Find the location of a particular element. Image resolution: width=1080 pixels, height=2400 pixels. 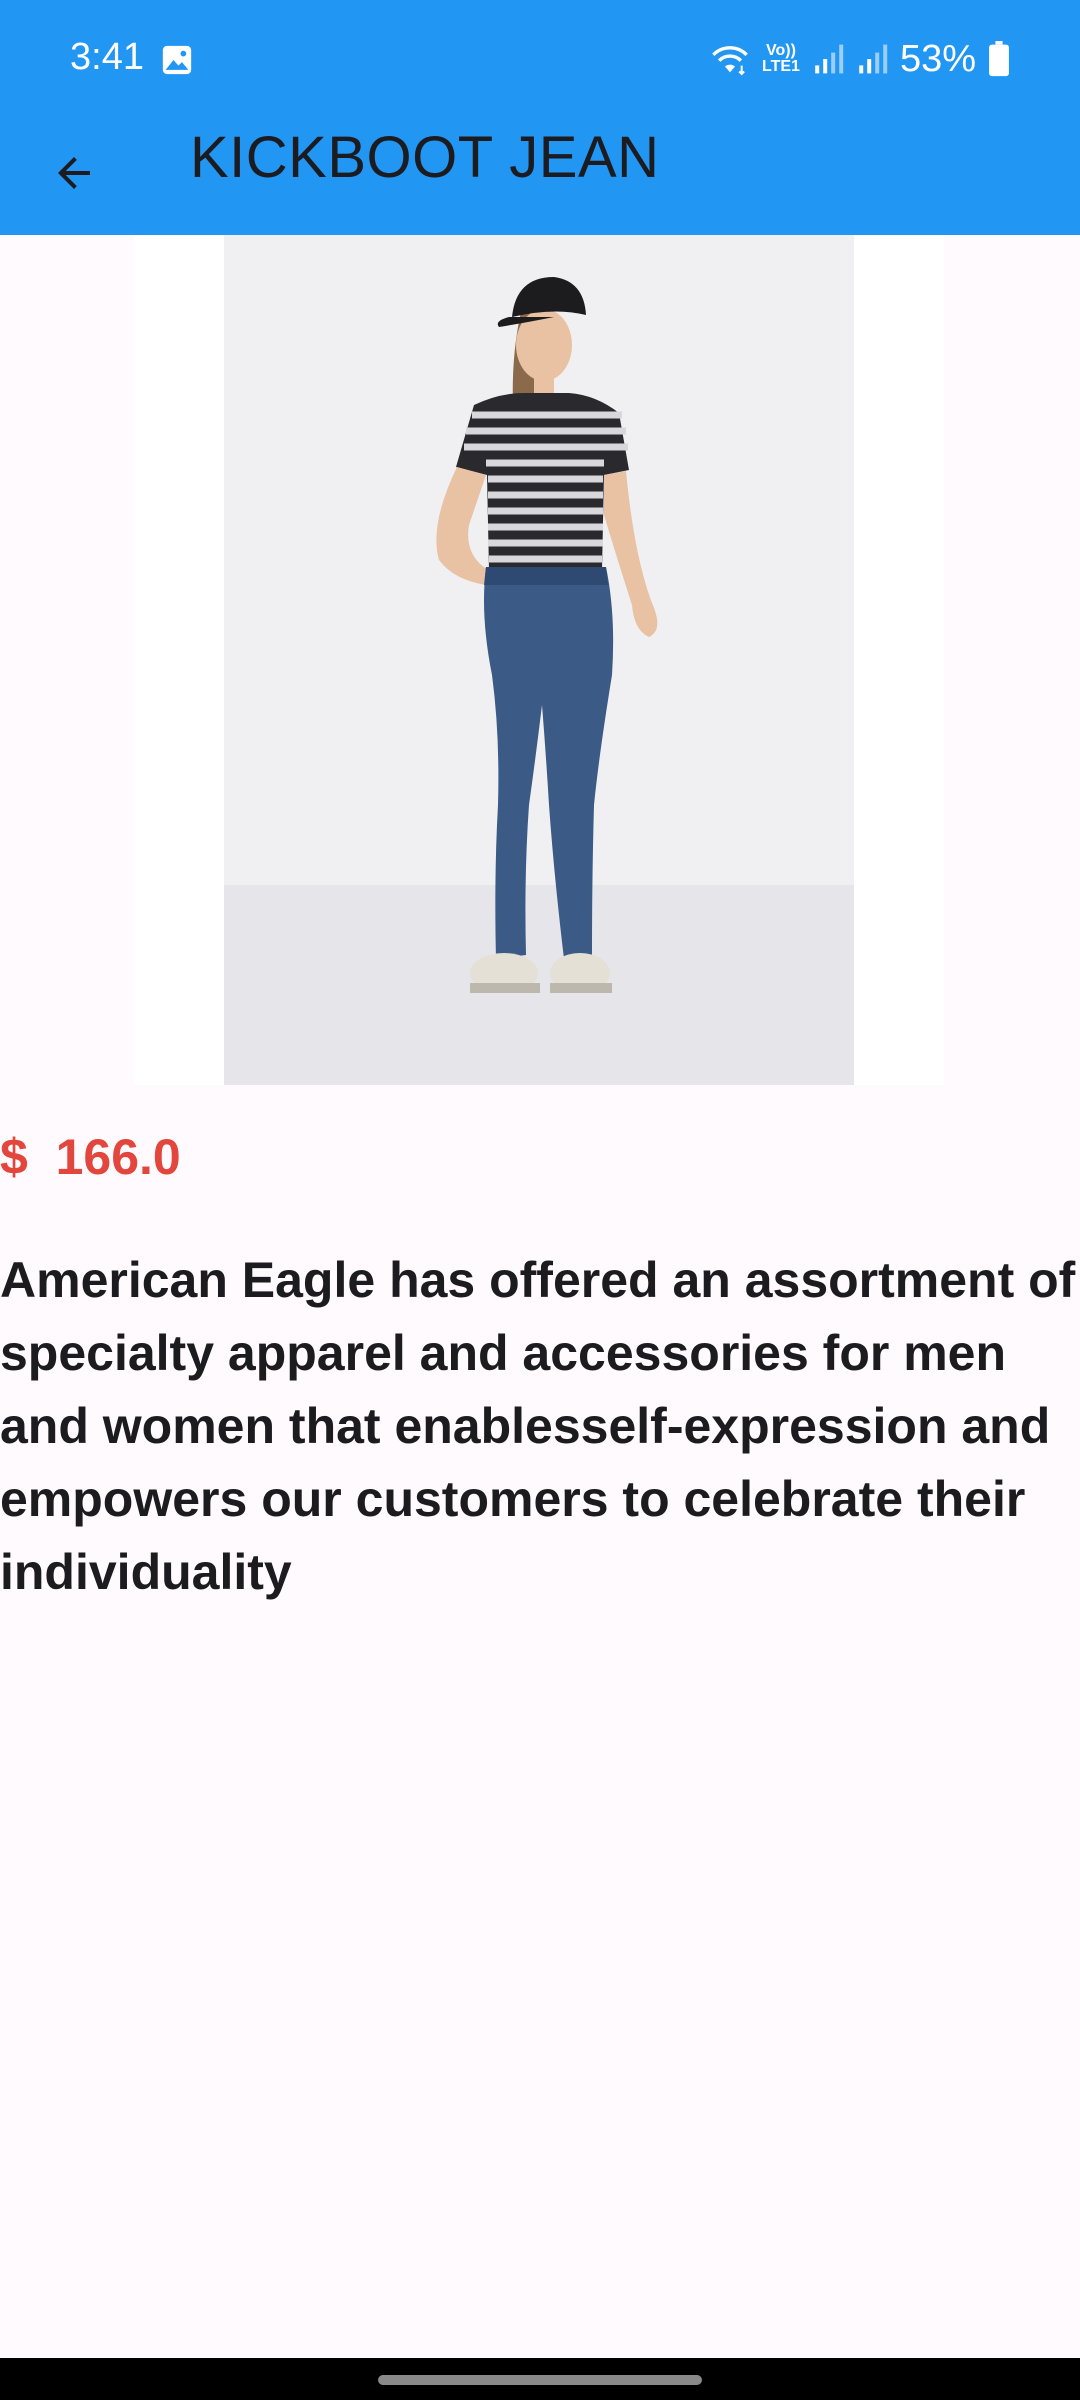

battery-icon is located at coordinates (999, 59).